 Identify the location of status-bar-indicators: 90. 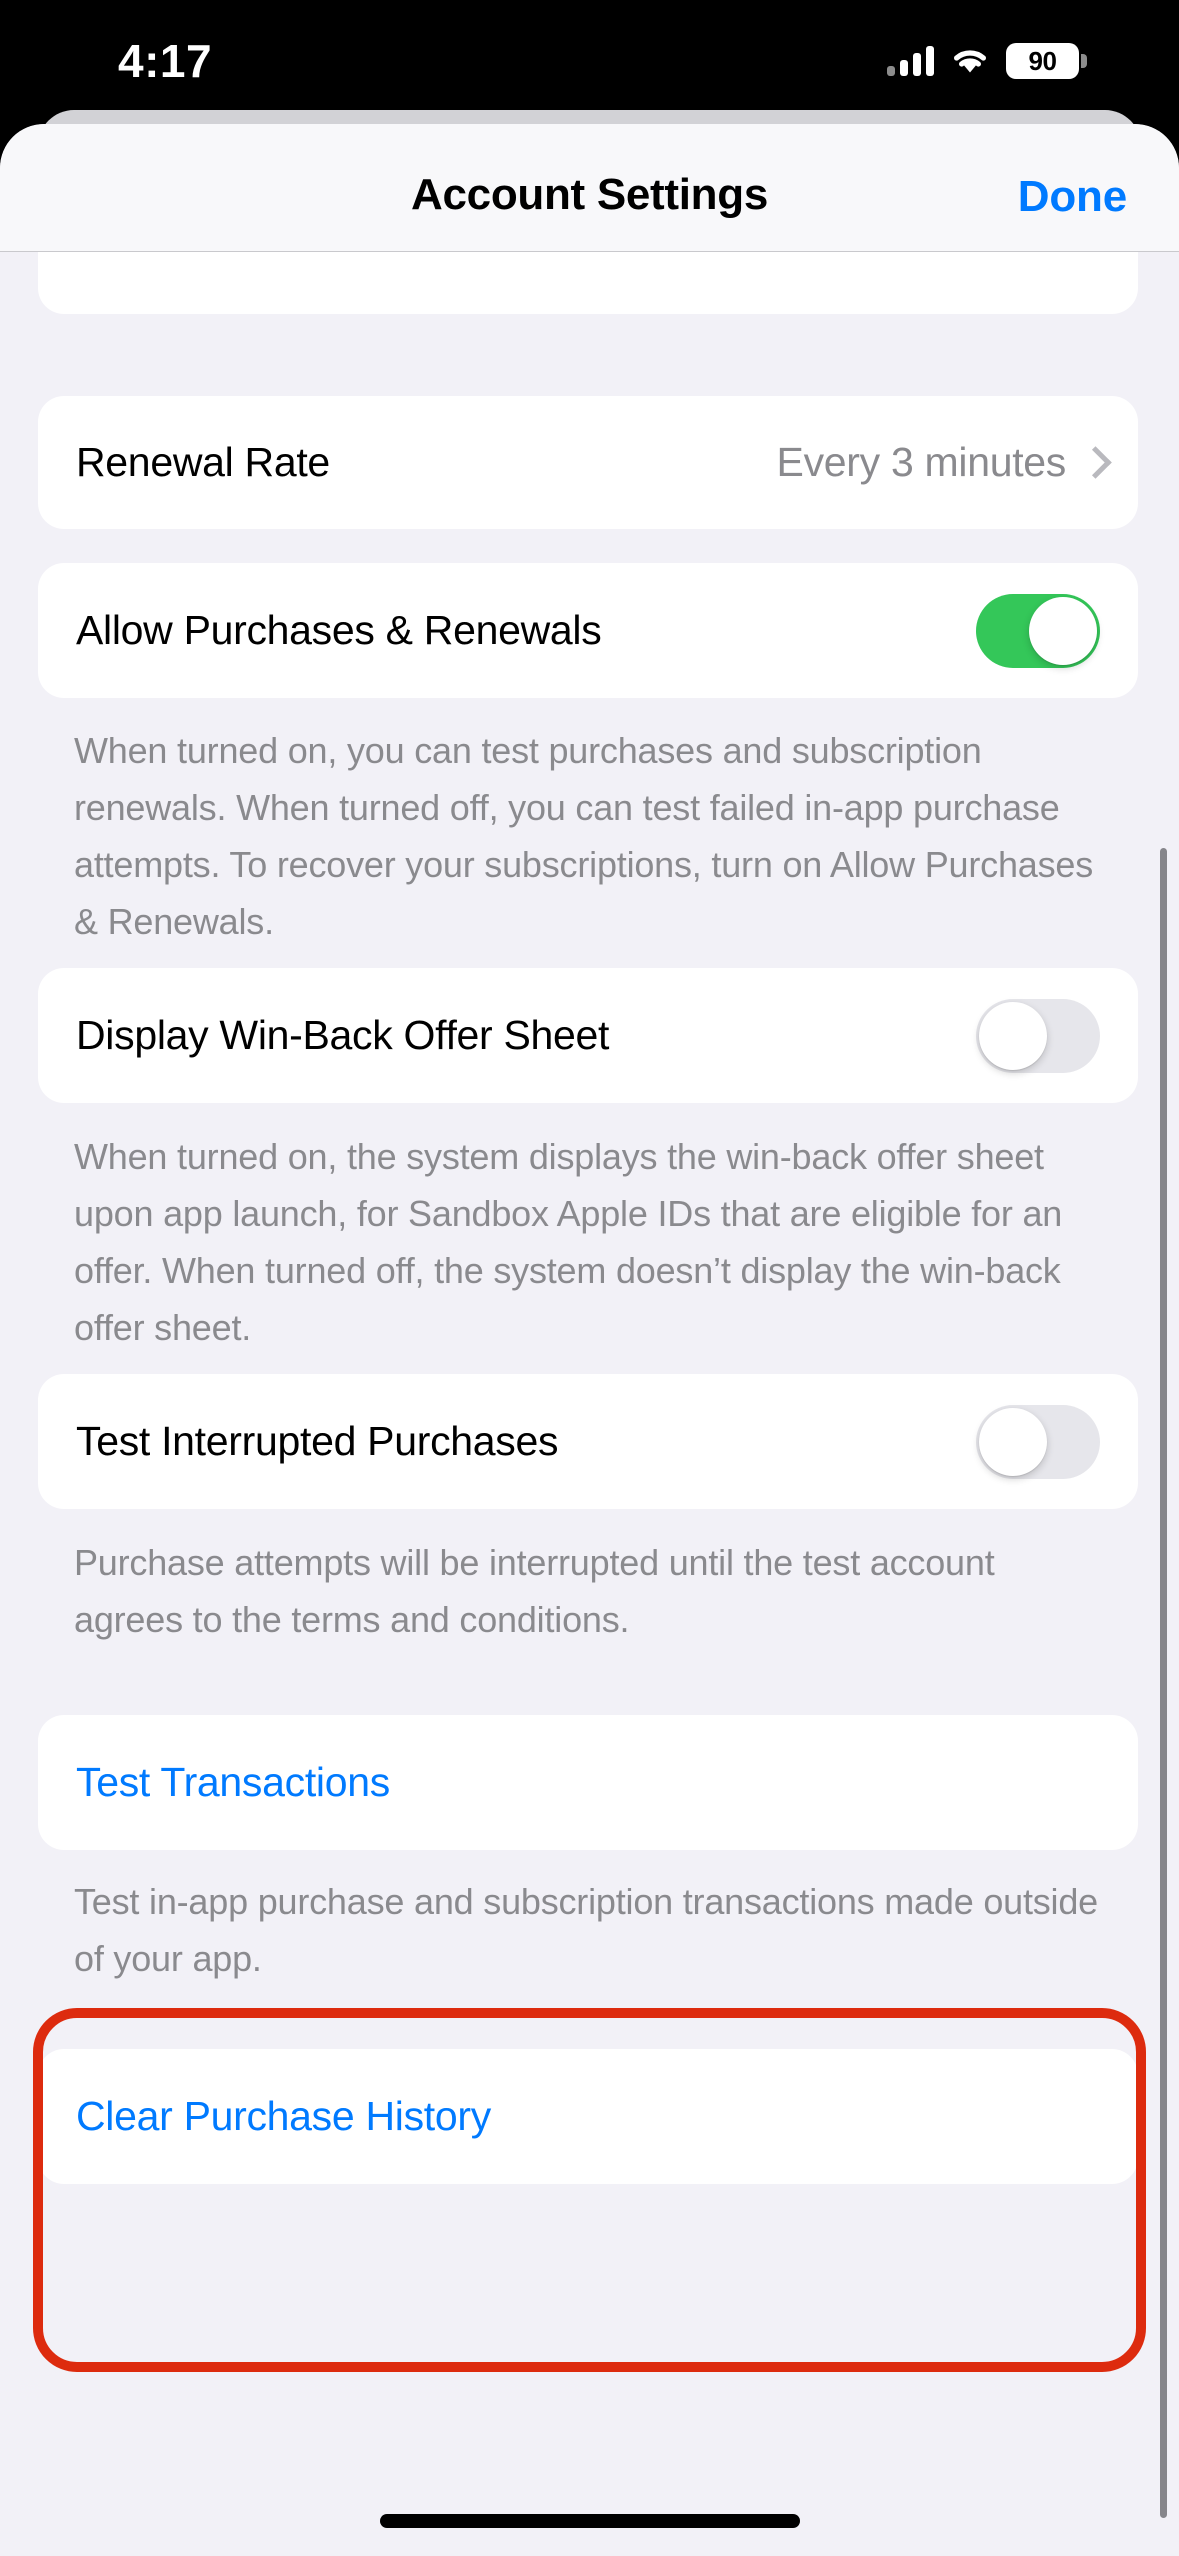
(987, 61).